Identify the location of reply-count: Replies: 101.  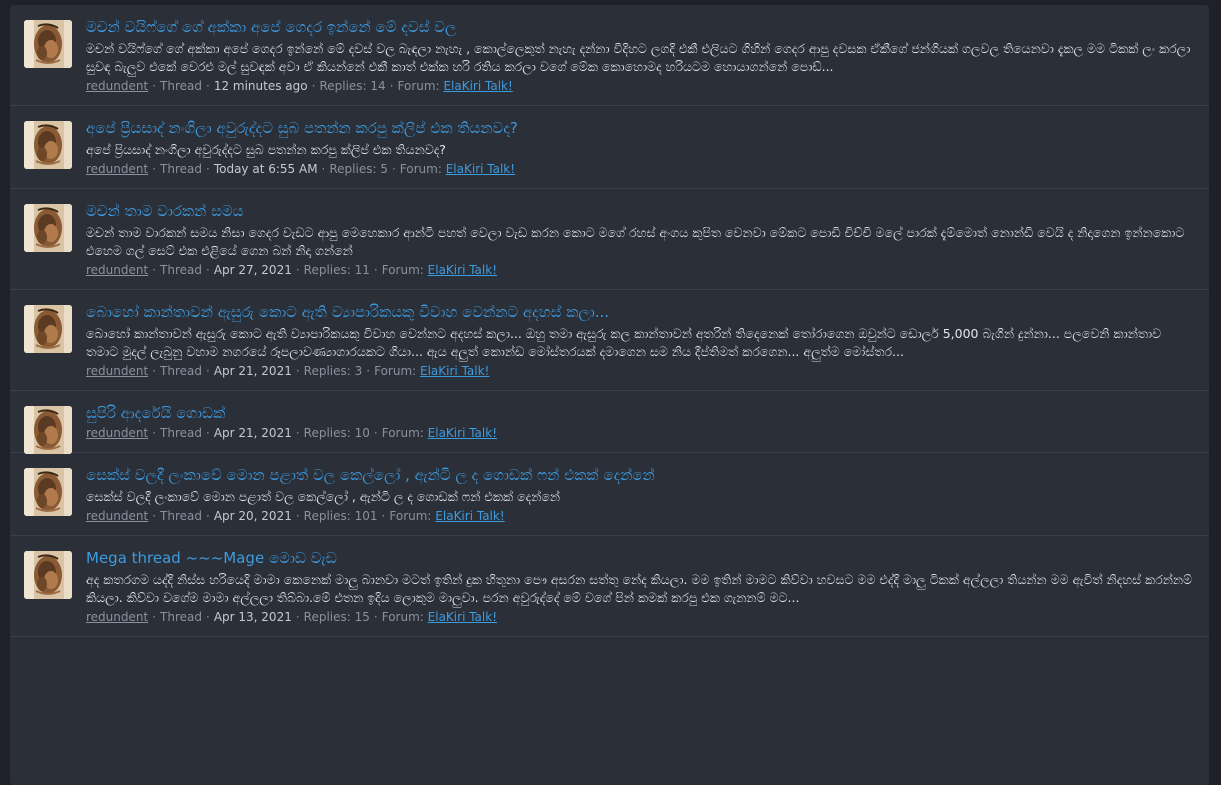
(340, 516).